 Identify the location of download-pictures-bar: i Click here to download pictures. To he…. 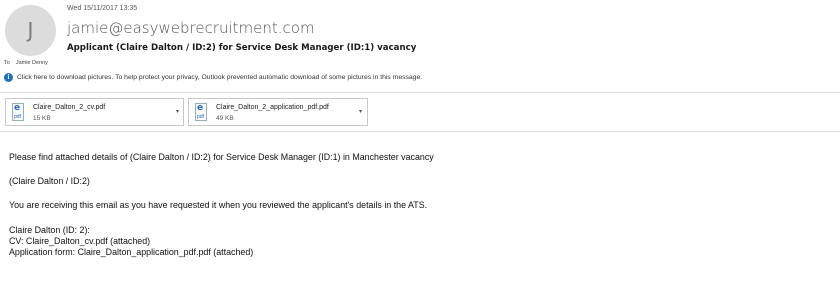
(213, 77).